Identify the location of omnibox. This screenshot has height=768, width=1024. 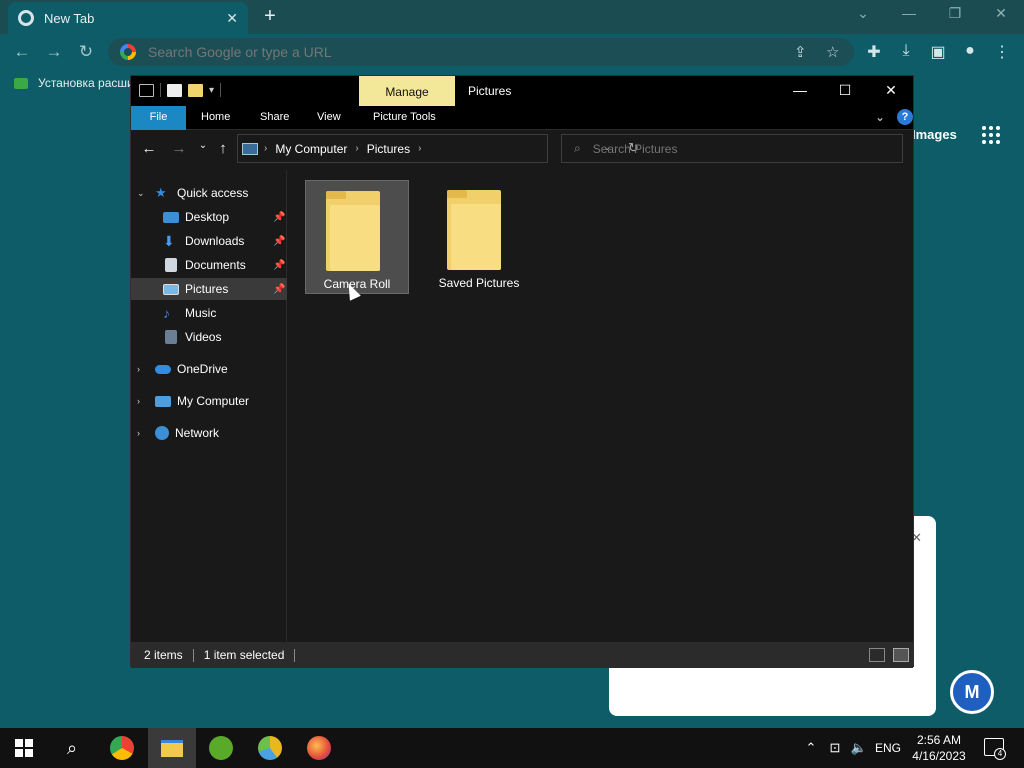
(481, 52).